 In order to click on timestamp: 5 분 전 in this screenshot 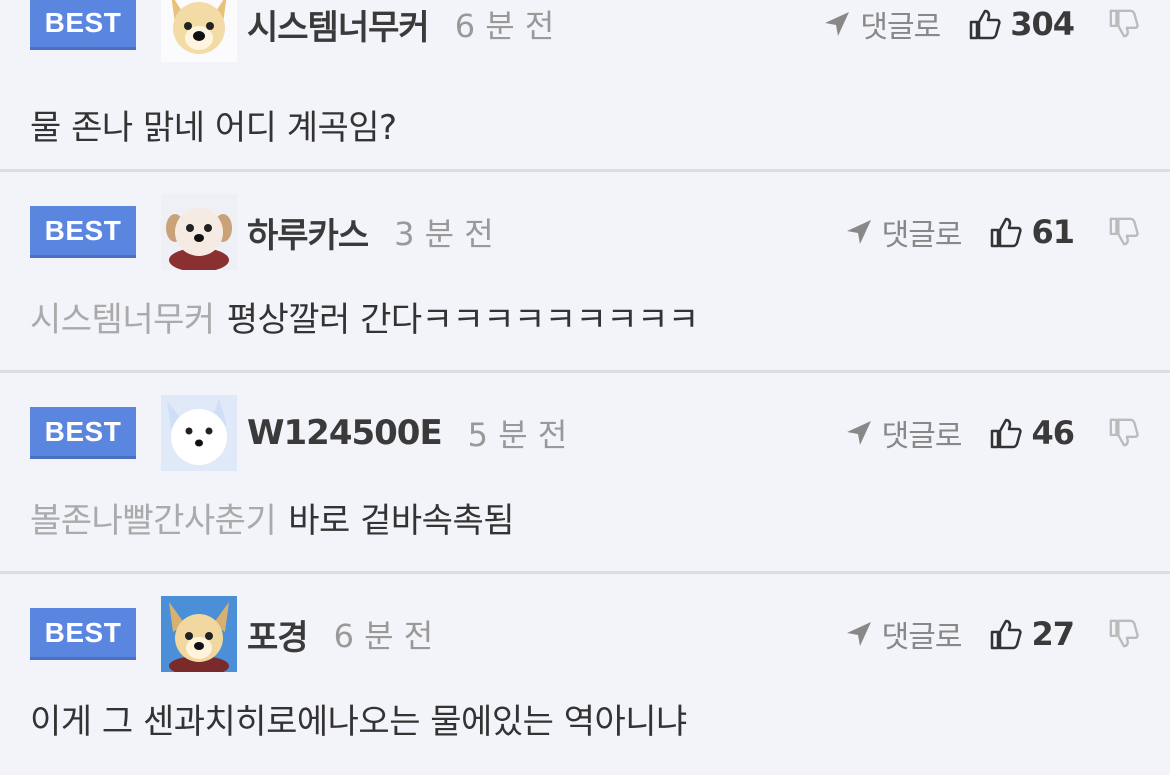, I will do `click(517, 435)`.